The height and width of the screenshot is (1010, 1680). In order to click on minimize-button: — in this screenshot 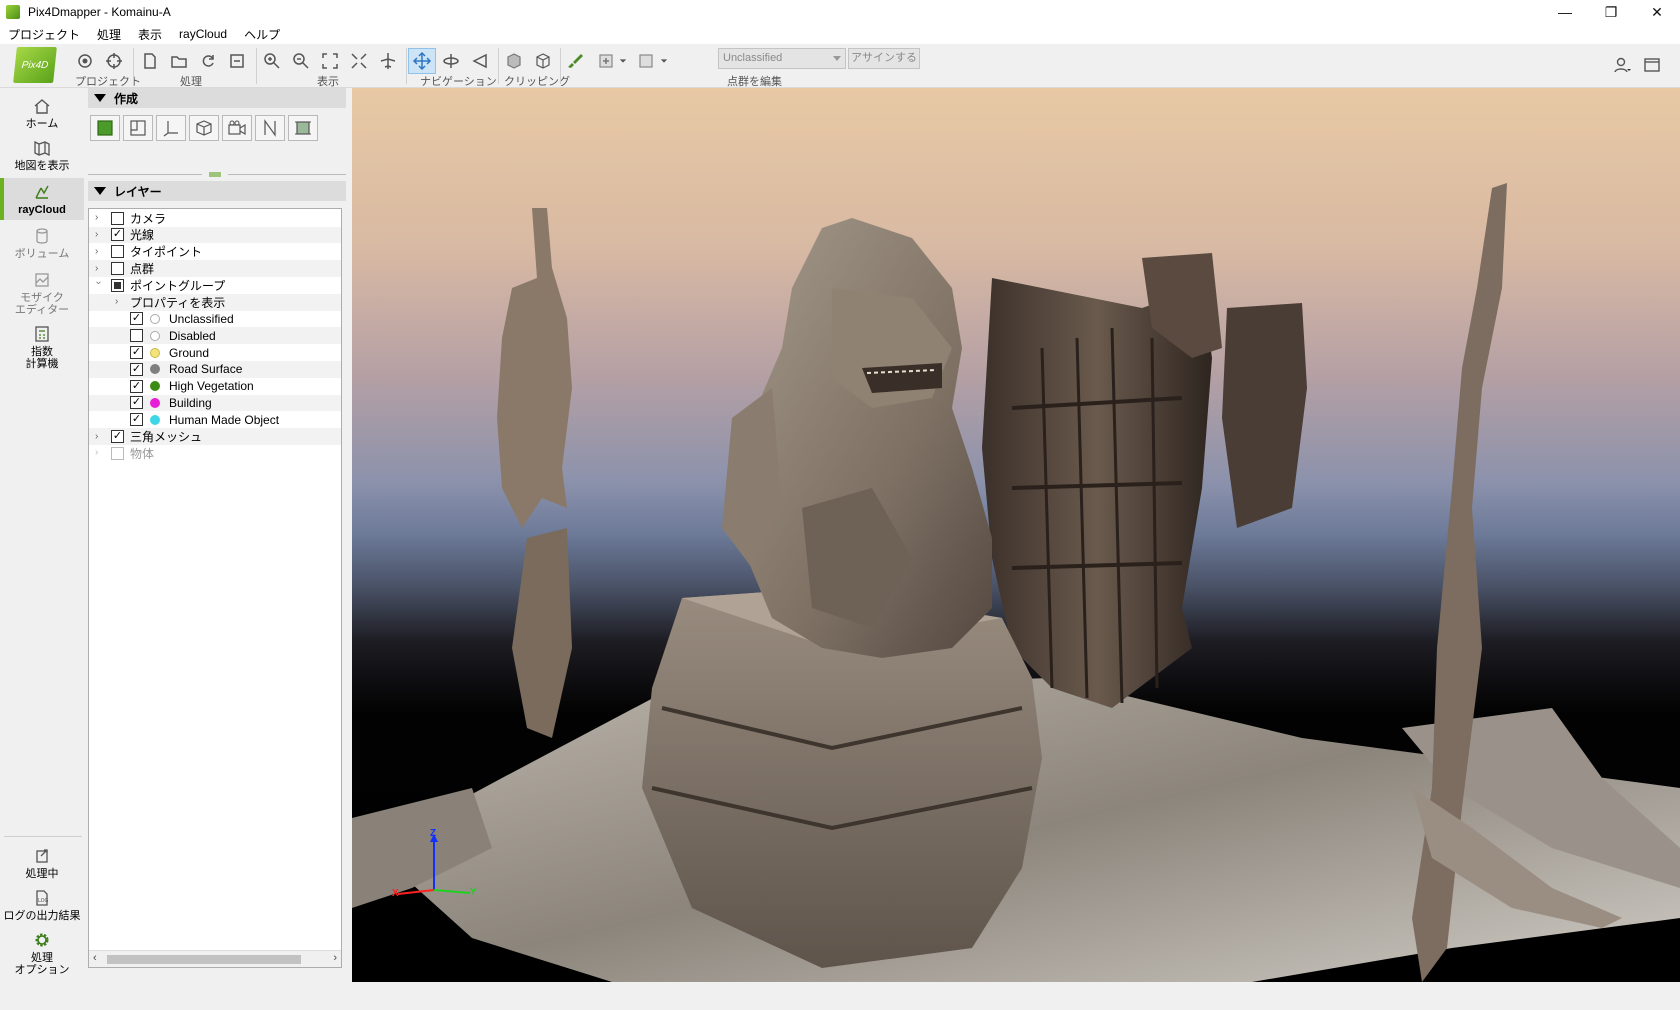, I will do `click(1565, 12)`.